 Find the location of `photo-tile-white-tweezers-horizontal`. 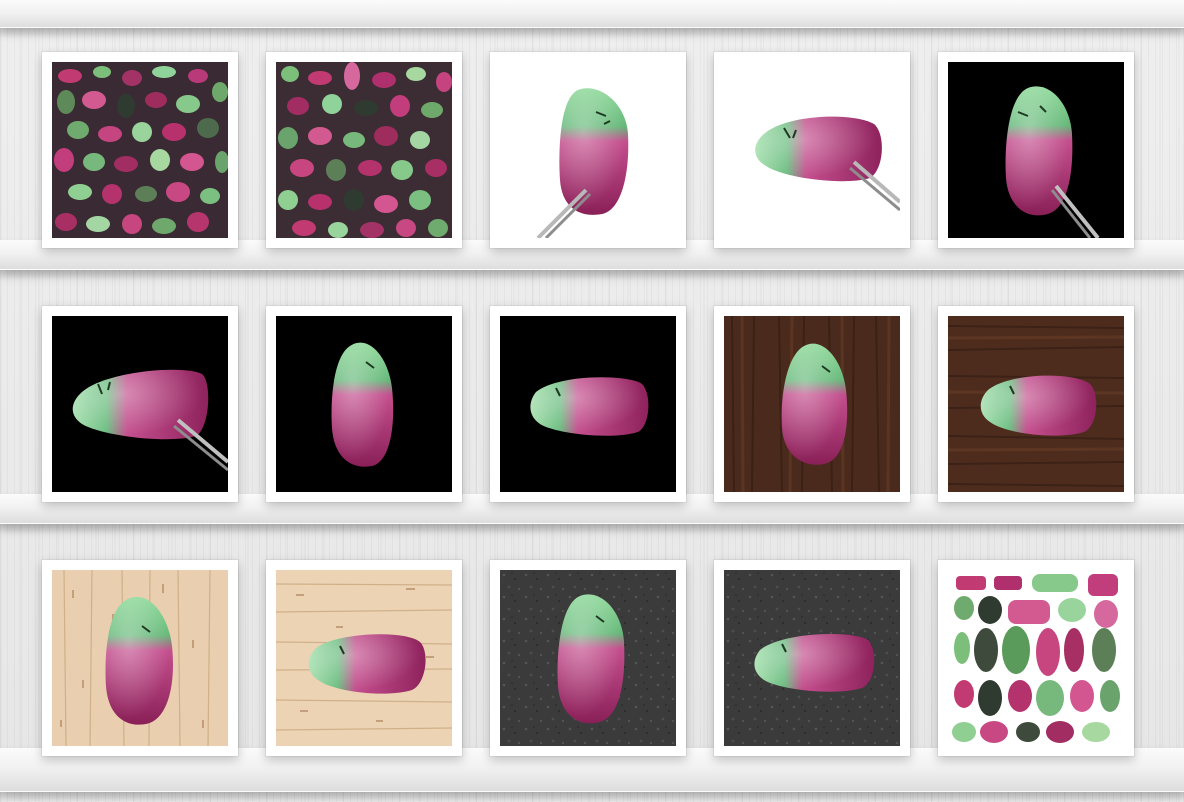

photo-tile-white-tweezers-horizontal is located at coordinates (812, 150).